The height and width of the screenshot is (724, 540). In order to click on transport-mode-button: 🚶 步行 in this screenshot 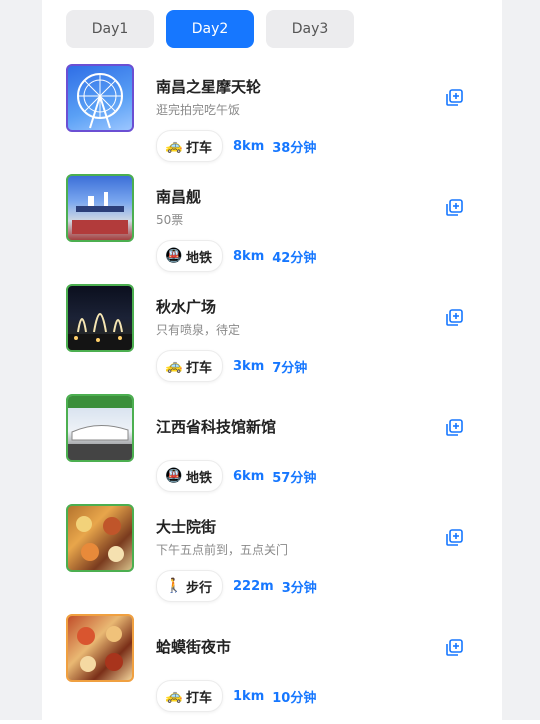, I will do `click(190, 586)`.